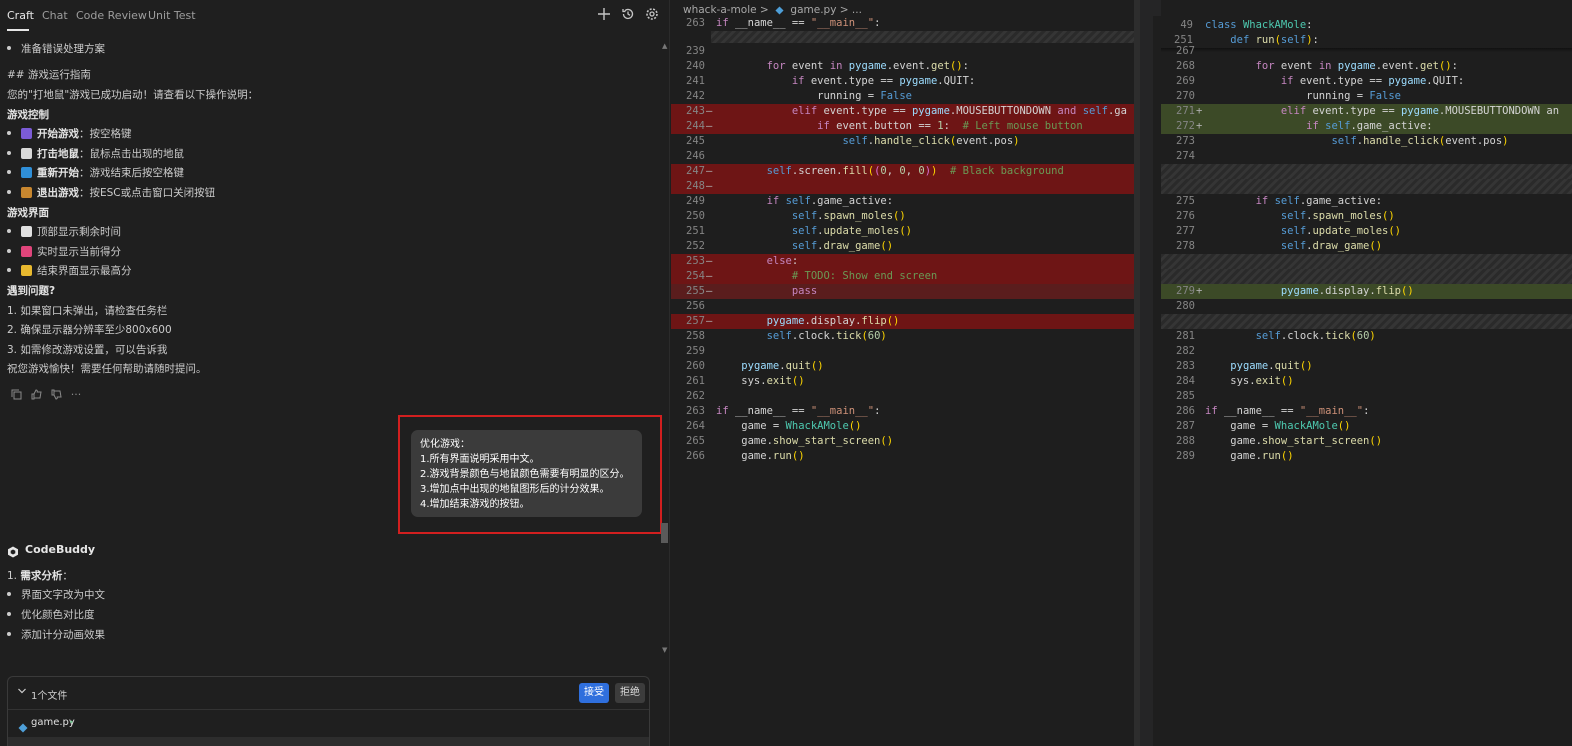 Image resolution: width=1572 pixels, height=746 pixels. I want to click on code-line: 246, so click(902, 156).